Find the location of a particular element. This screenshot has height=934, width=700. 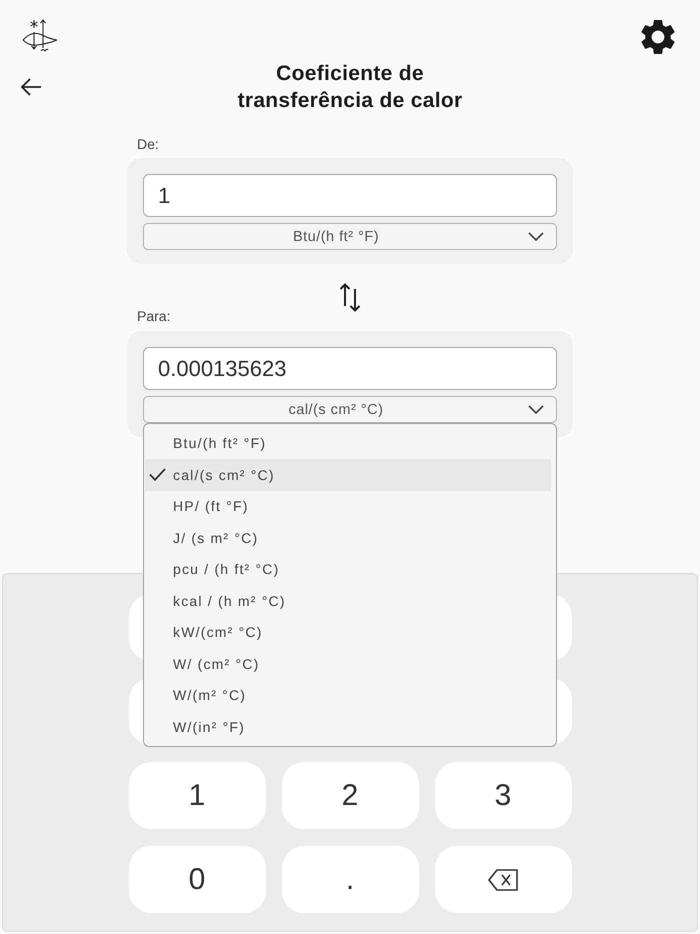

input-field: 0.000135623 is located at coordinates (350, 368).